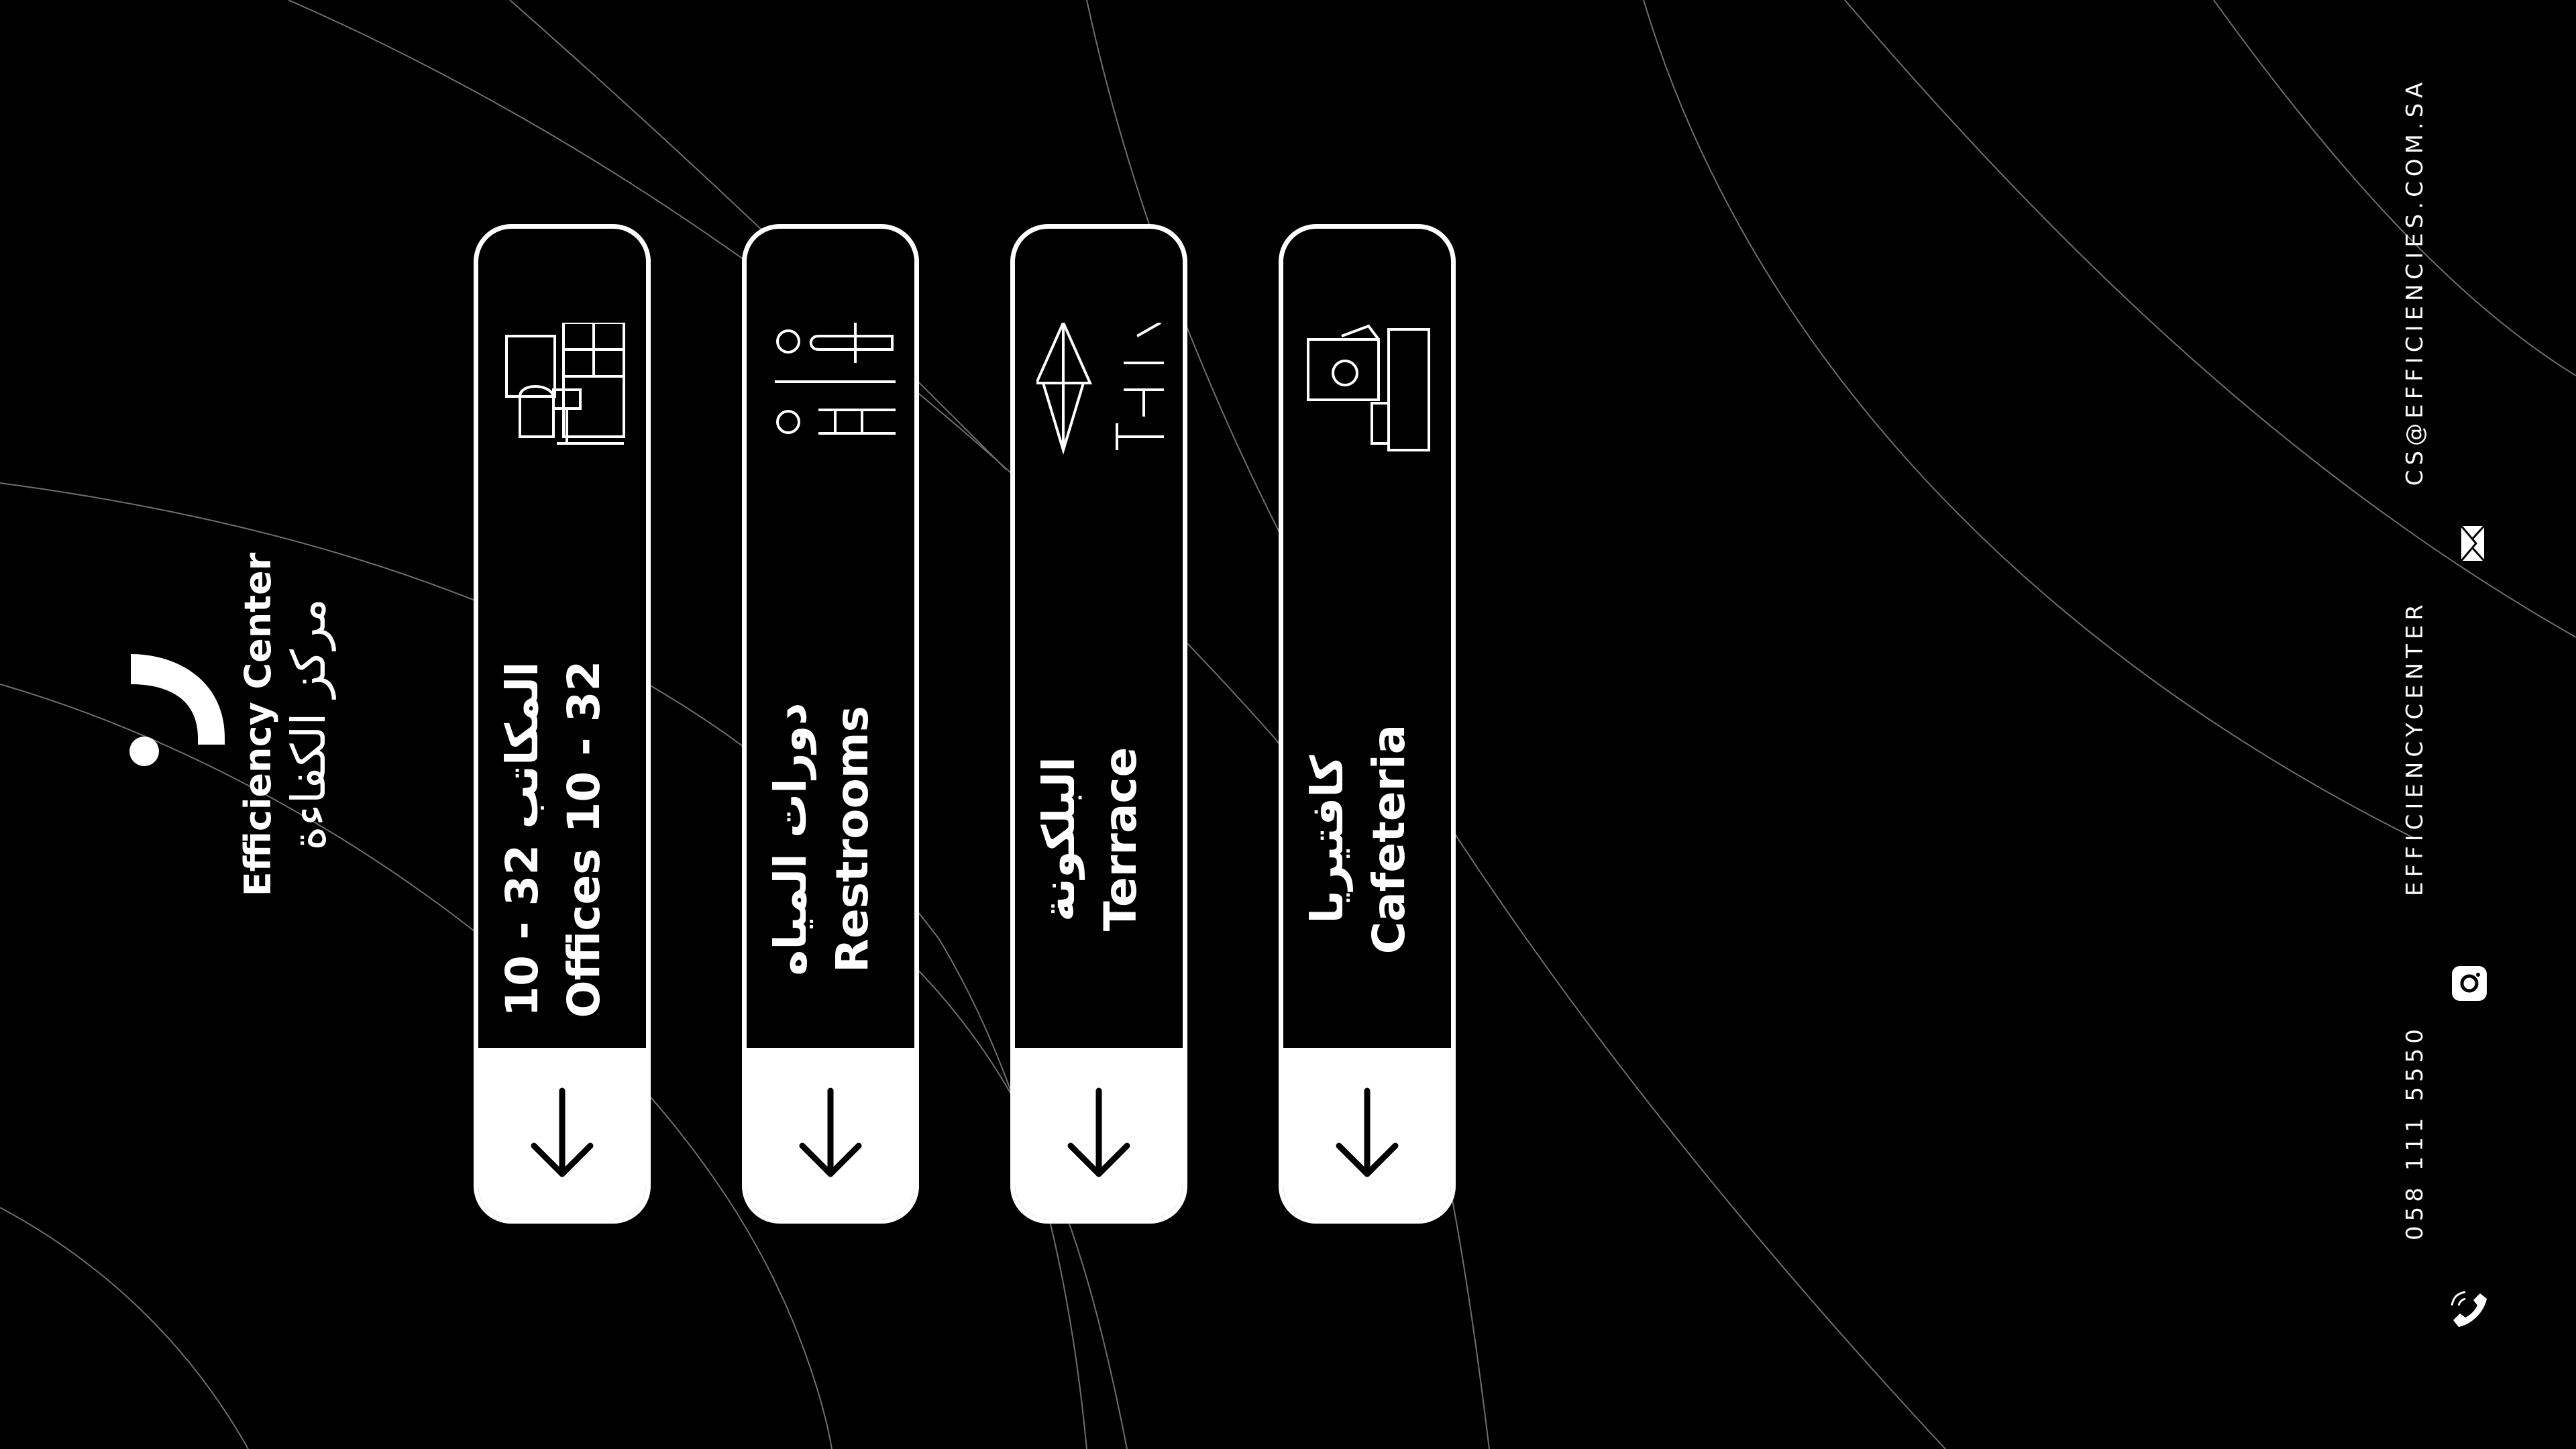  What do you see at coordinates (2415, 282) in the screenshot?
I see `email-text: CS@EFFICIENCIES.COM.SA` at bounding box center [2415, 282].